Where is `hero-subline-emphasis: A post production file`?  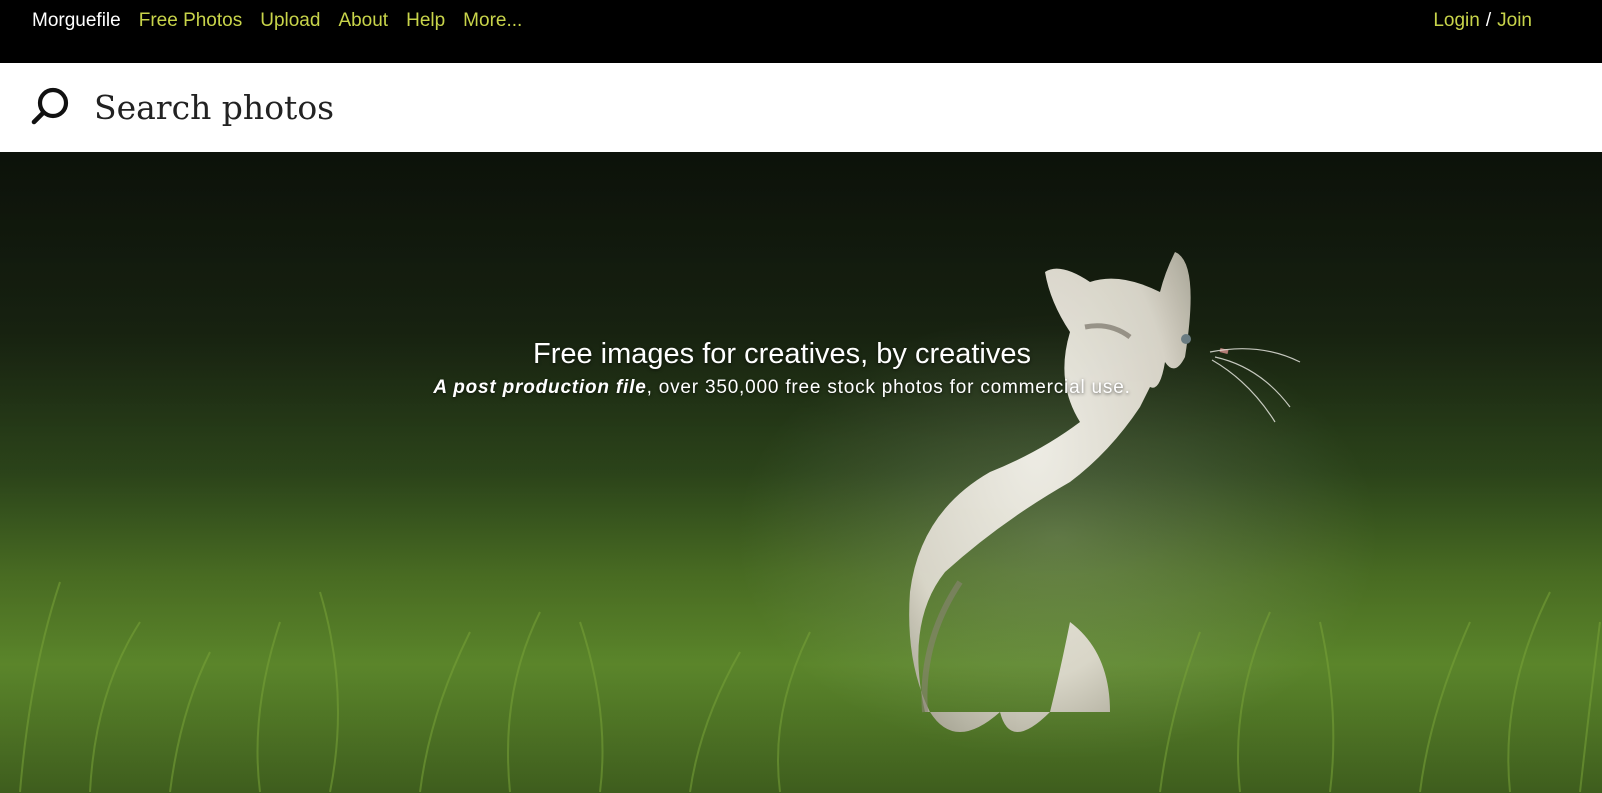 hero-subline-emphasis: A post production file is located at coordinates (540, 387).